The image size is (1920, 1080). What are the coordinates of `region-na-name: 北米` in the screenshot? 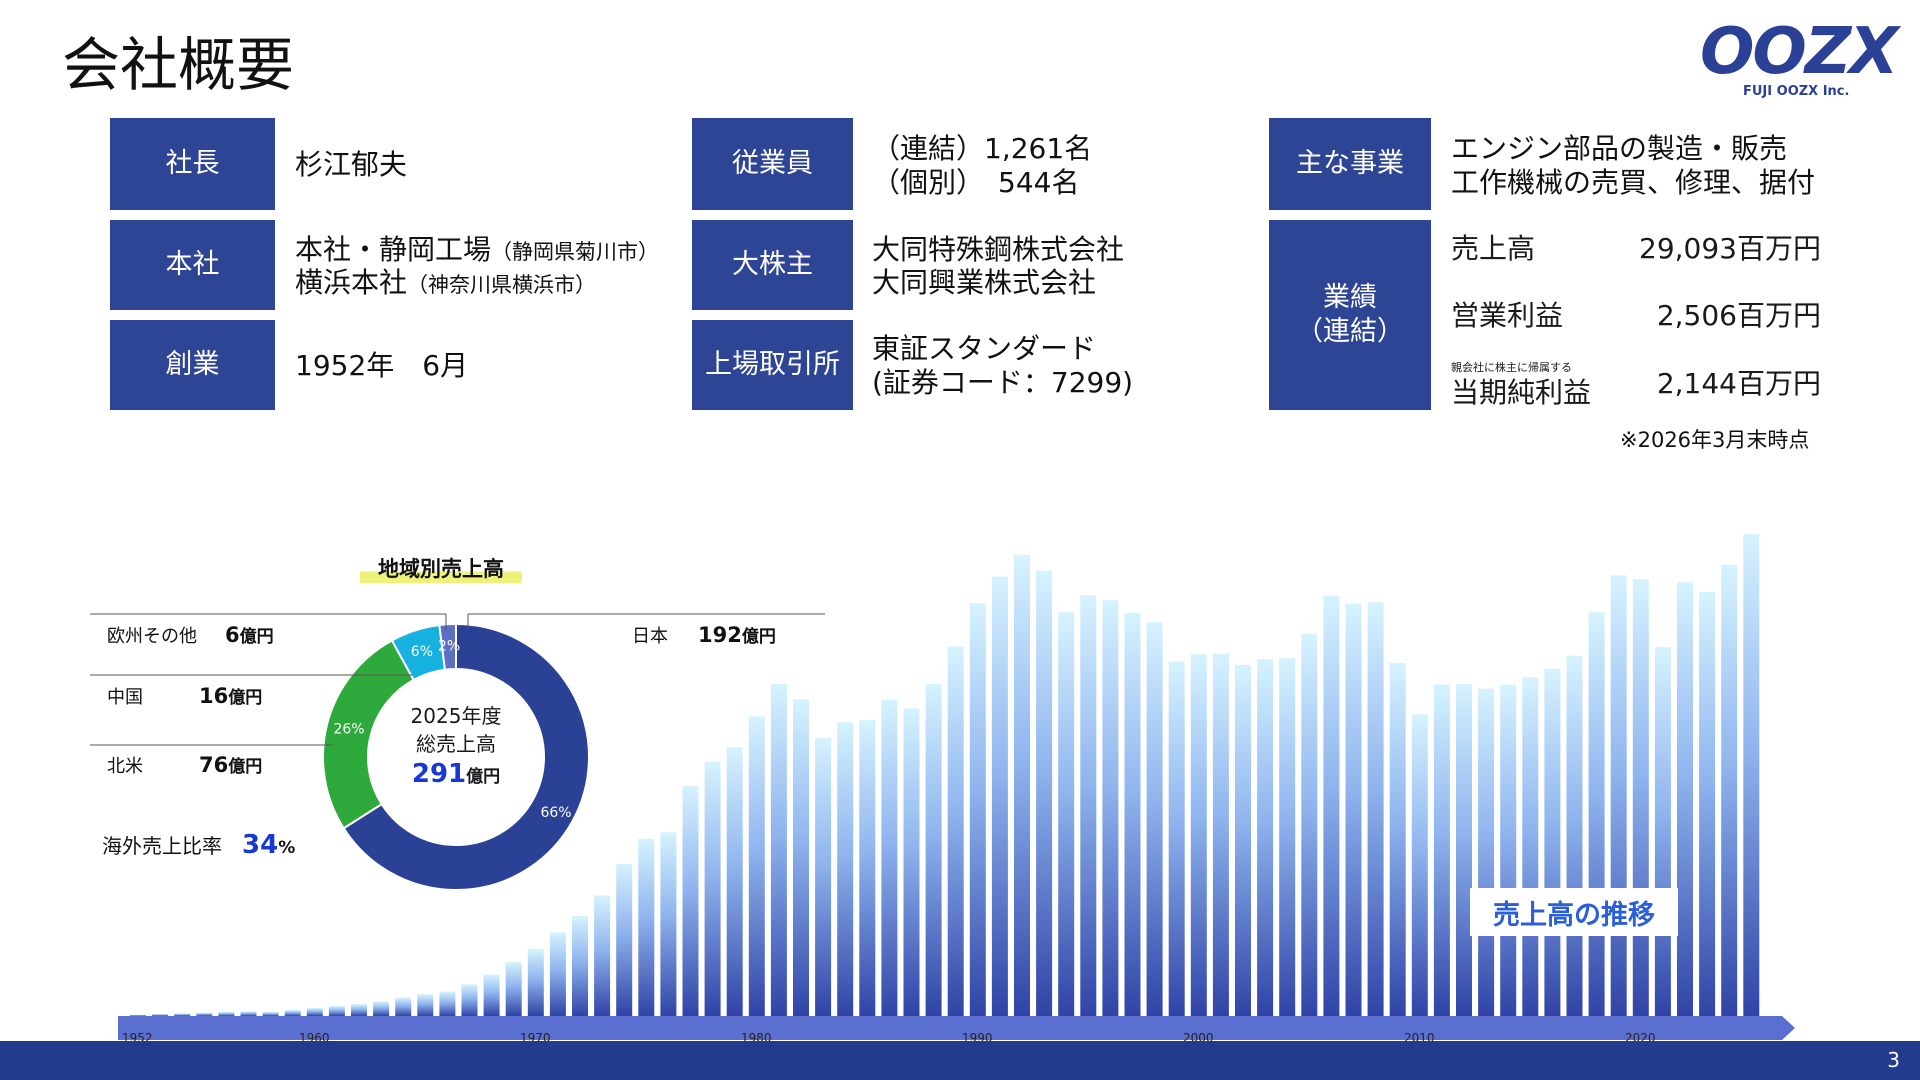 It's located at (125, 766).